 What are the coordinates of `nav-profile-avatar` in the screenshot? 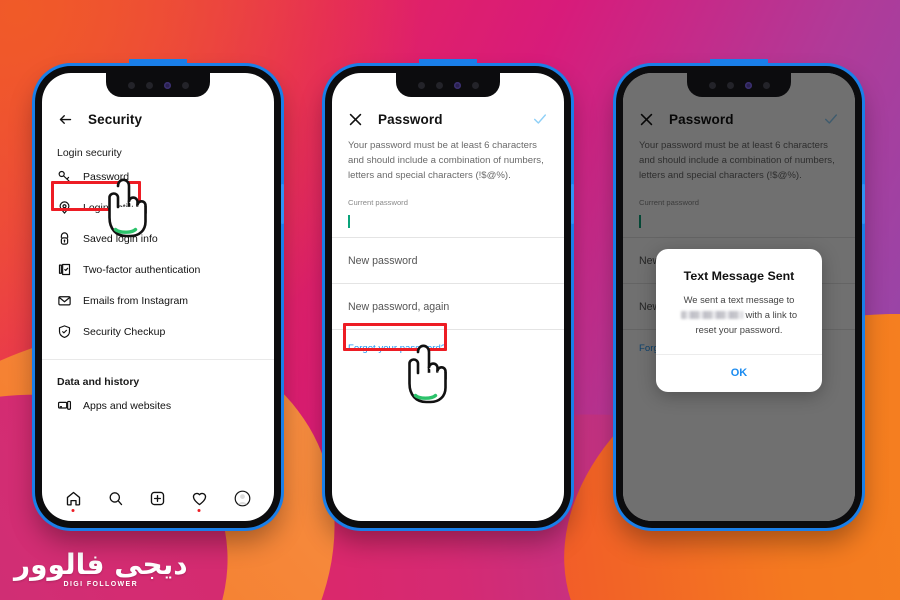 It's located at (242, 498).